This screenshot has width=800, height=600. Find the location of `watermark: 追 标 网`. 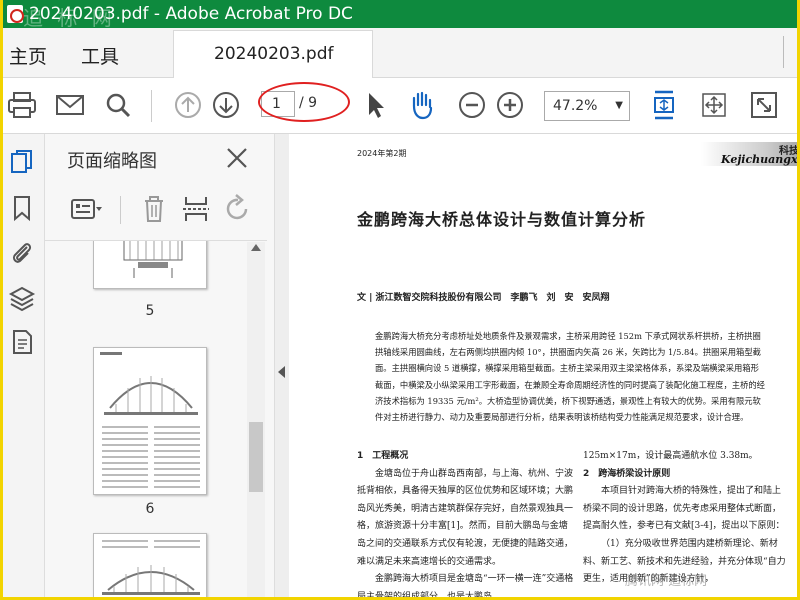

watermark: 追 标 网 is located at coordinates (69, 18).